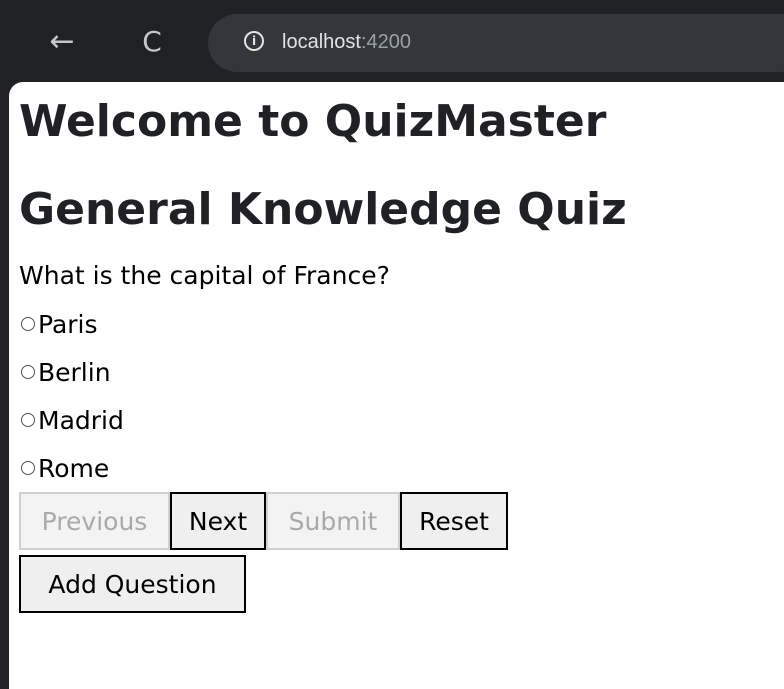 The height and width of the screenshot is (689, 784). I want to click on back-arrow-icon: ←, so click(62, 42).